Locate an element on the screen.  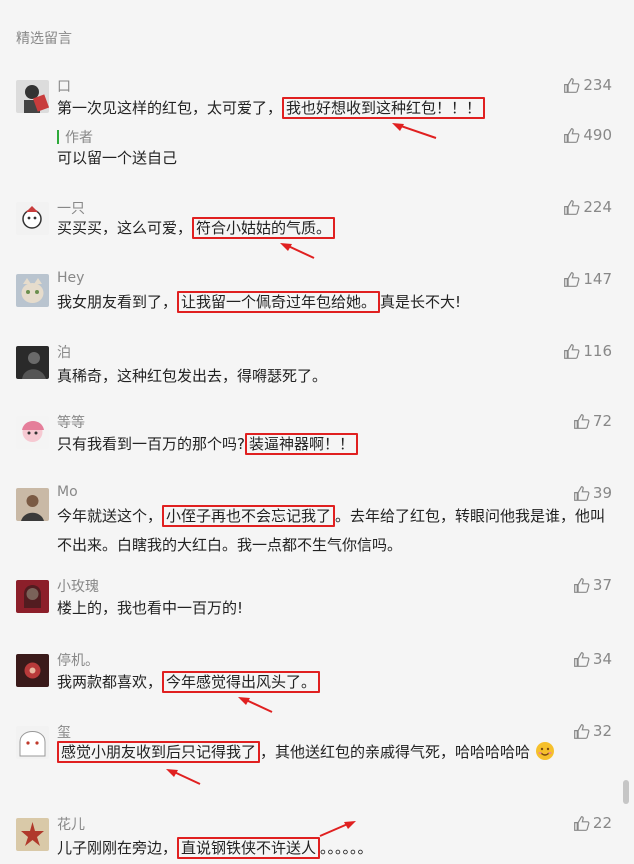
like-count: 147 is located at coordinates (597, 279).